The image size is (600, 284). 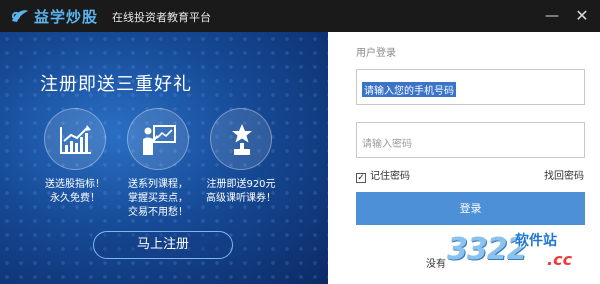 I want to click on phone-input: 请输入您的手机号码, so click(x=470, y=87).